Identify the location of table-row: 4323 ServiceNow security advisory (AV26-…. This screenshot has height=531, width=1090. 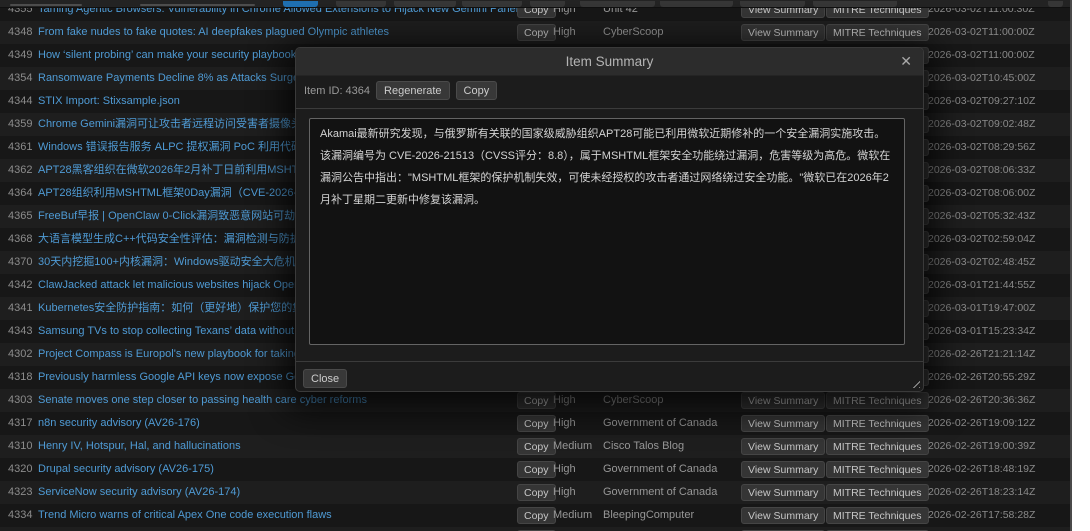
(535, 492).